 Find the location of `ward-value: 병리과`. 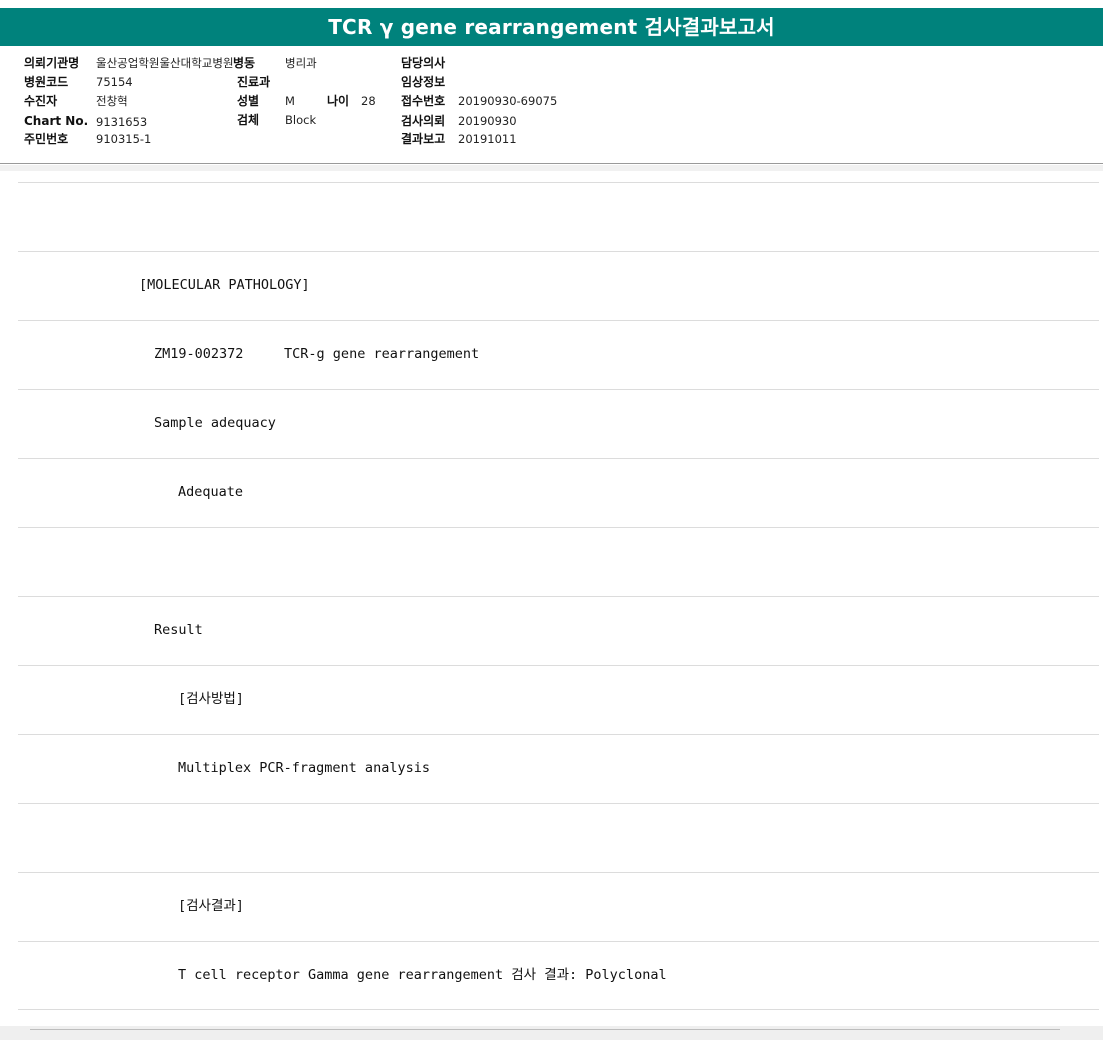

ward-value: 병리과 is located at coordinates (301, 63).